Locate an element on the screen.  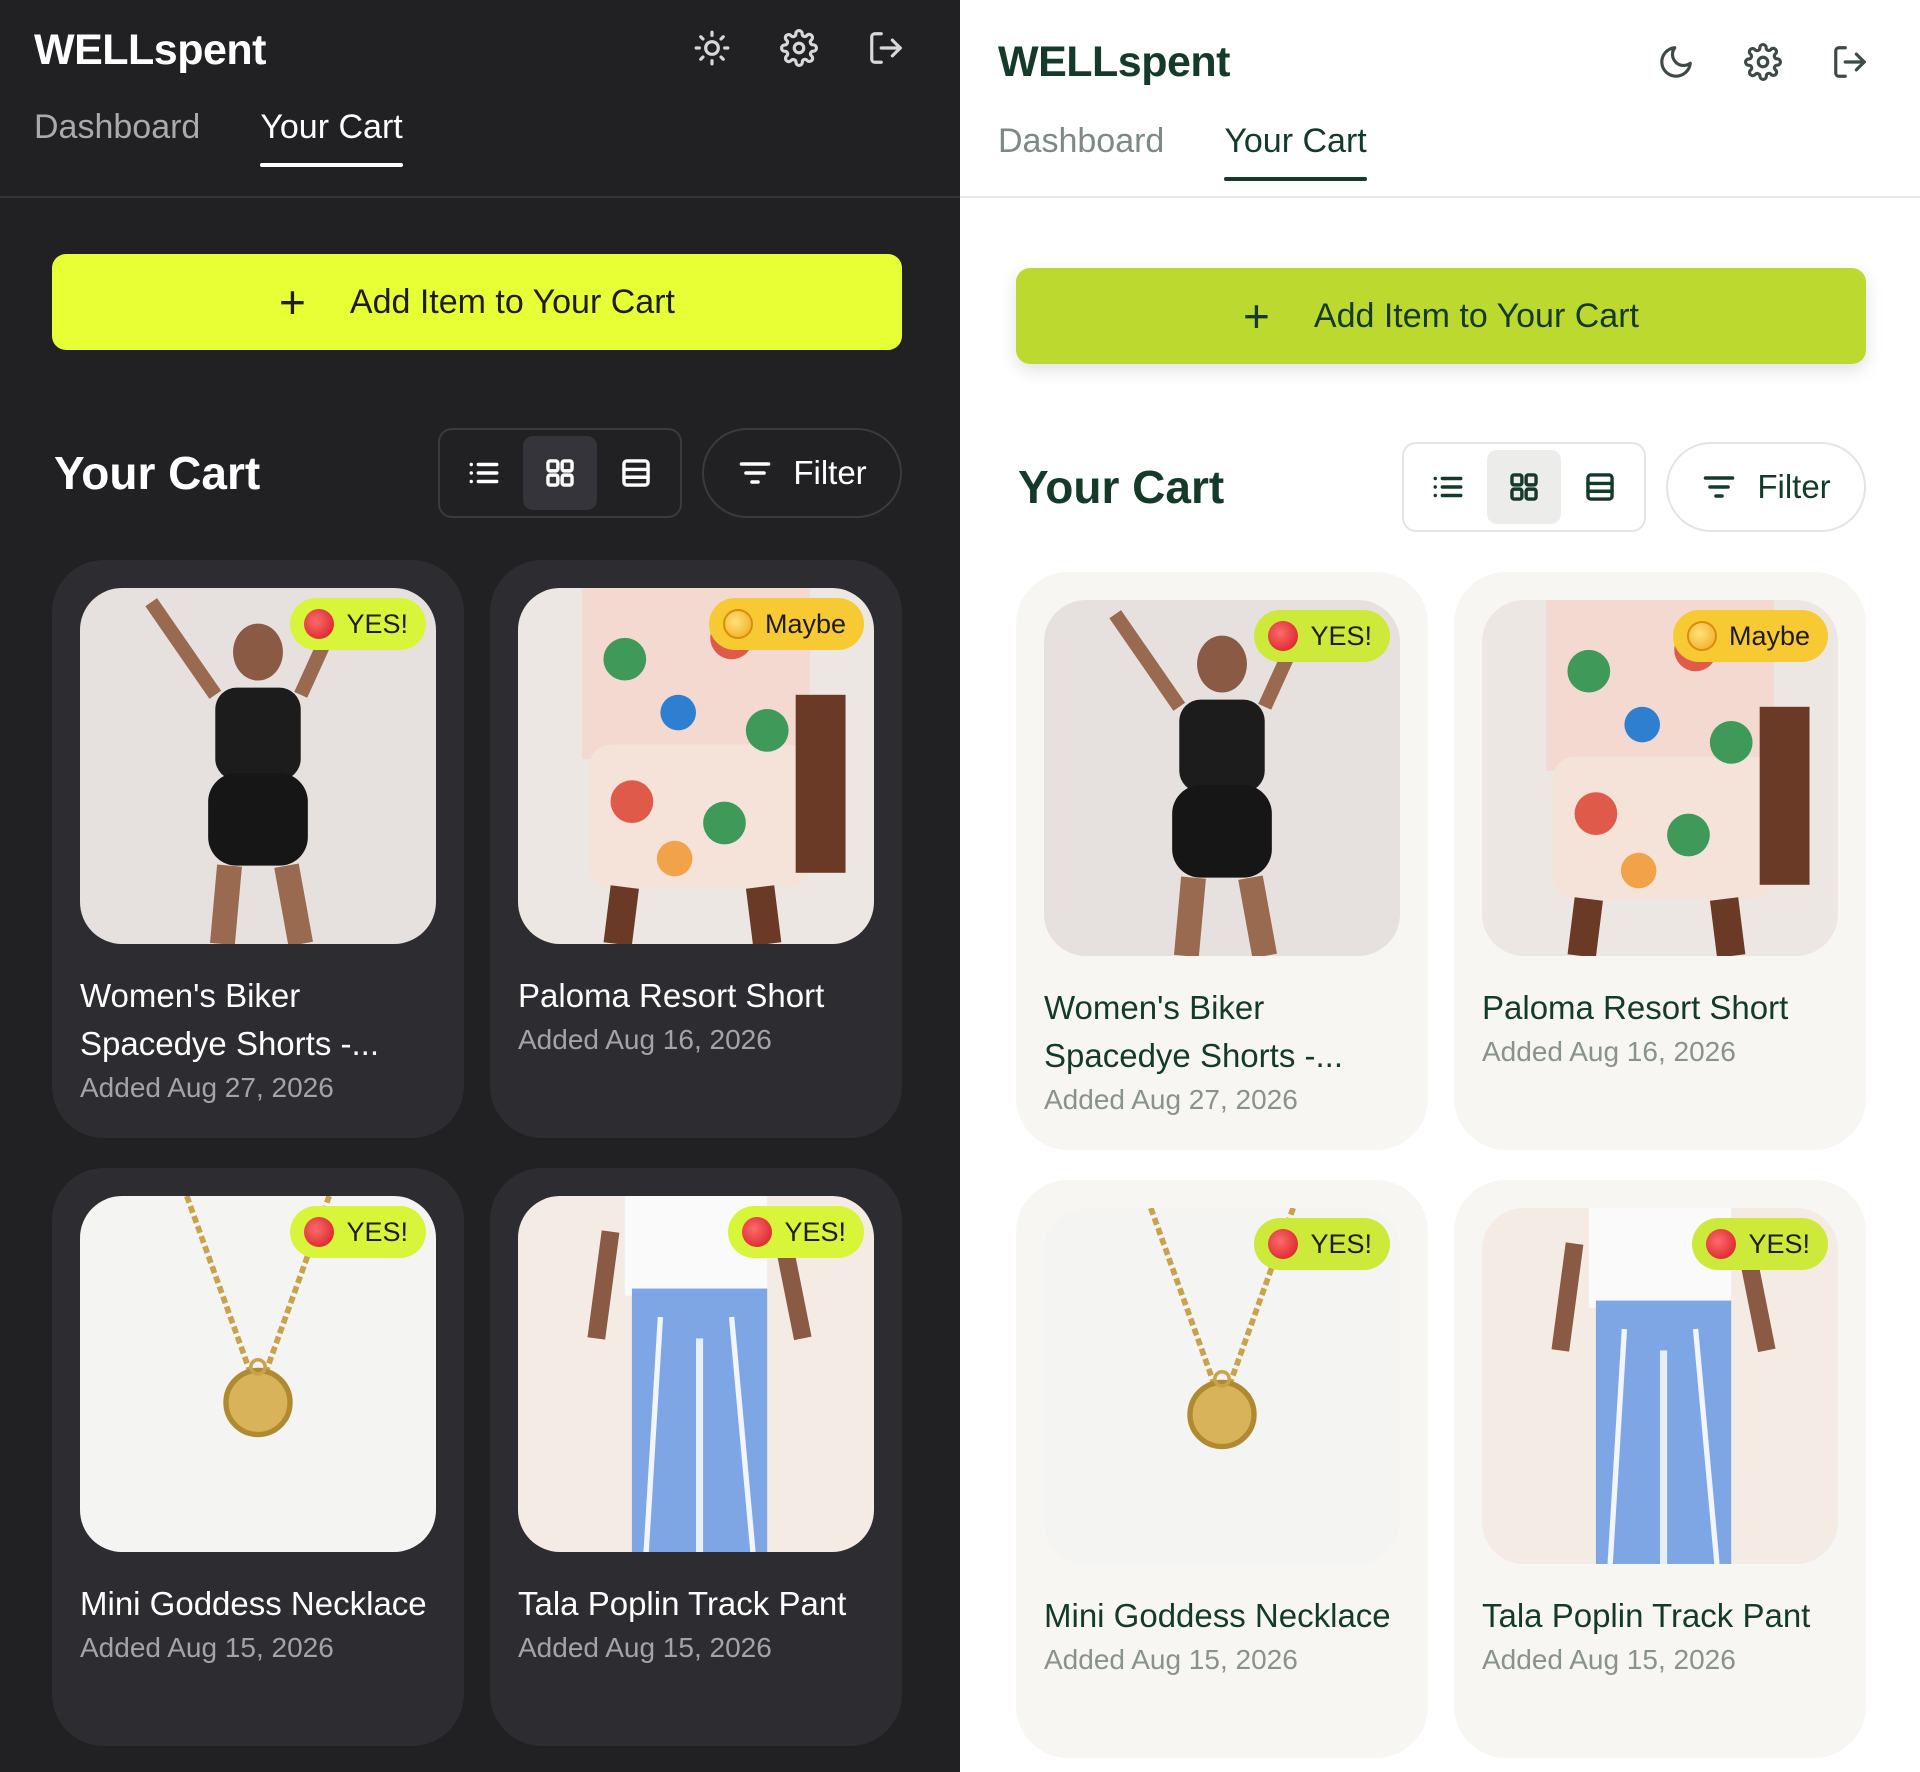
gear-icon is located at coordinates (1763, 62).